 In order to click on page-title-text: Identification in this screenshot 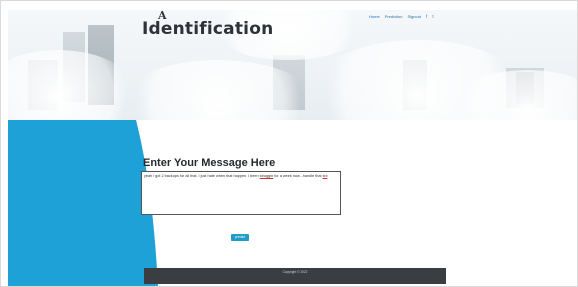, I will do `click(208, 29)`.